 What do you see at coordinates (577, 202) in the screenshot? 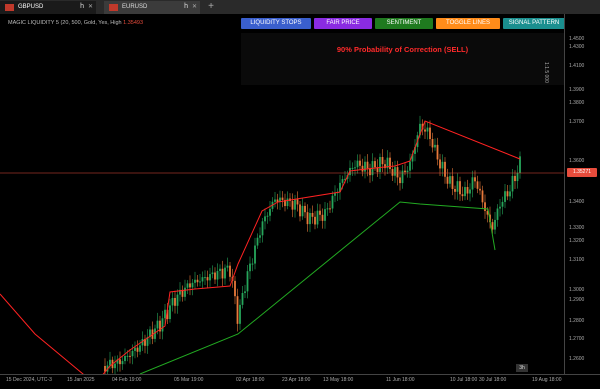
I see `price-tick: 1.3400` at bounding box center [577, 202].